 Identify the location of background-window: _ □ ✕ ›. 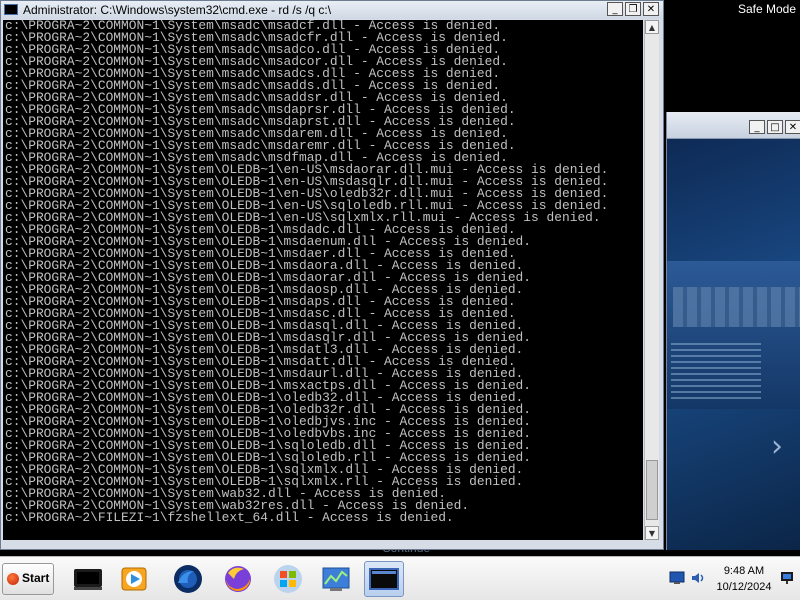
(733, 331).